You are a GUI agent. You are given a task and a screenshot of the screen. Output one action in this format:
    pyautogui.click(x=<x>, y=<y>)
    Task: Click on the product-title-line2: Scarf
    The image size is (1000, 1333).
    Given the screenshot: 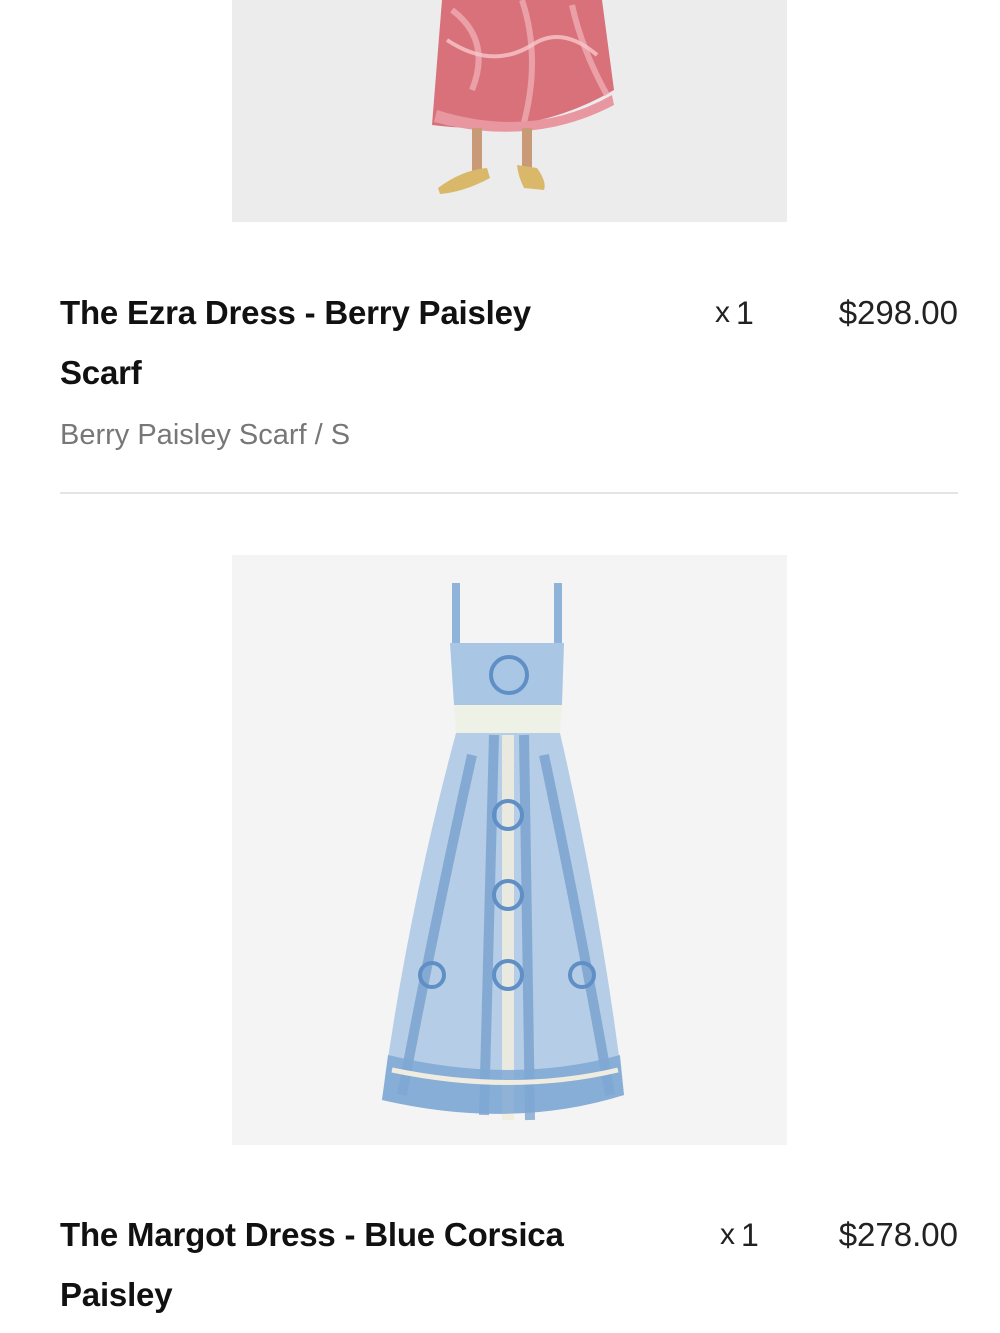 What is the action you would take?
    pyautogui.click(x=101, y=372)
    